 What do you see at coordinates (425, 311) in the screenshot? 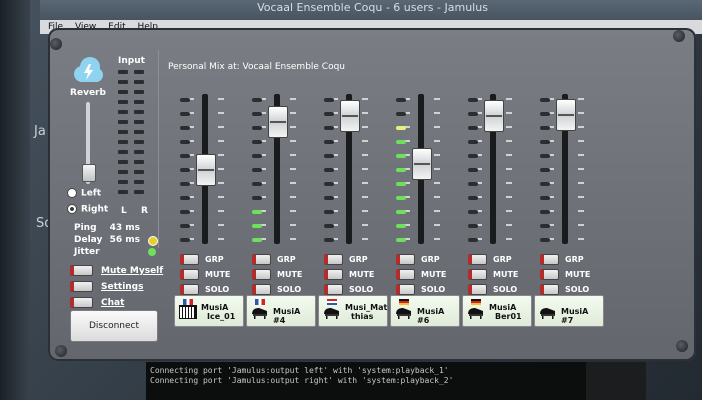
I see `channel-name-box: MusiA #6` at bounding box center [425, 311].